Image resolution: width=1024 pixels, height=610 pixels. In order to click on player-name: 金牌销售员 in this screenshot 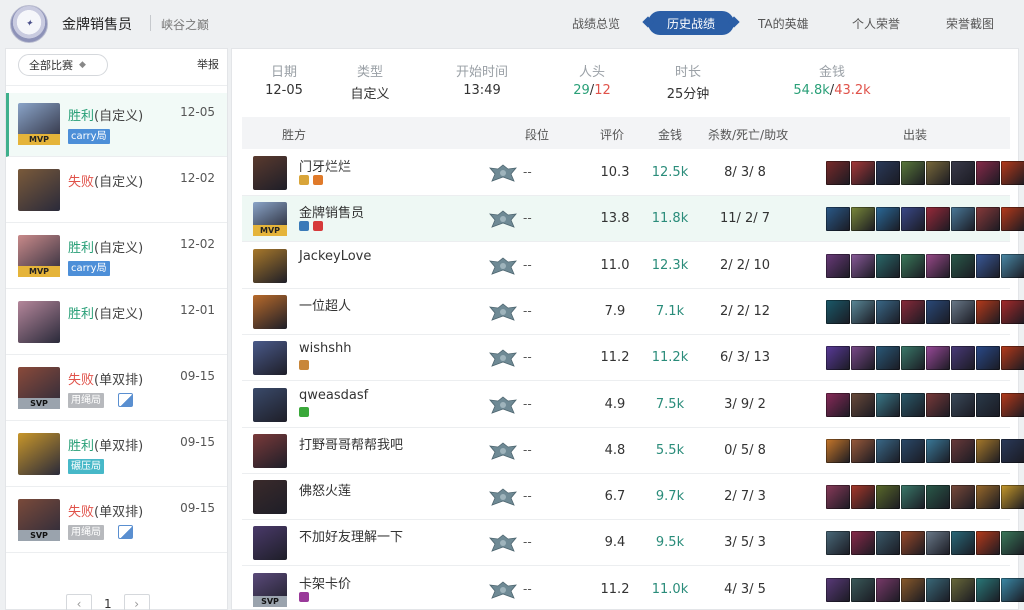, I will do `click(331, 211)`.